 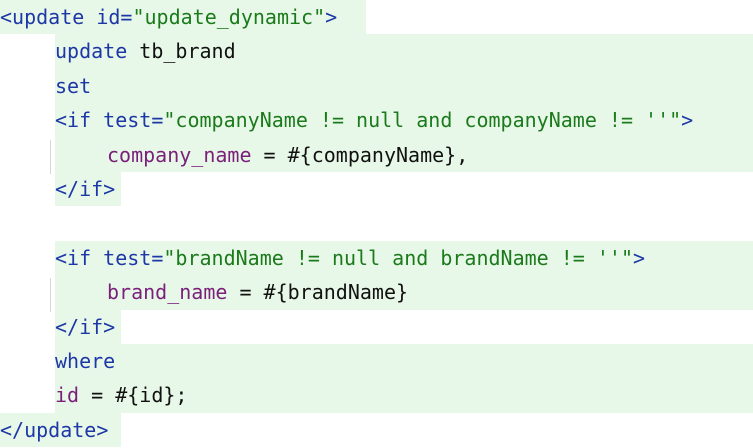 What do you see at coordinates (79, 257) in the screenshot?
I see `token-8-1: <if` at bounding box center [79, 257].